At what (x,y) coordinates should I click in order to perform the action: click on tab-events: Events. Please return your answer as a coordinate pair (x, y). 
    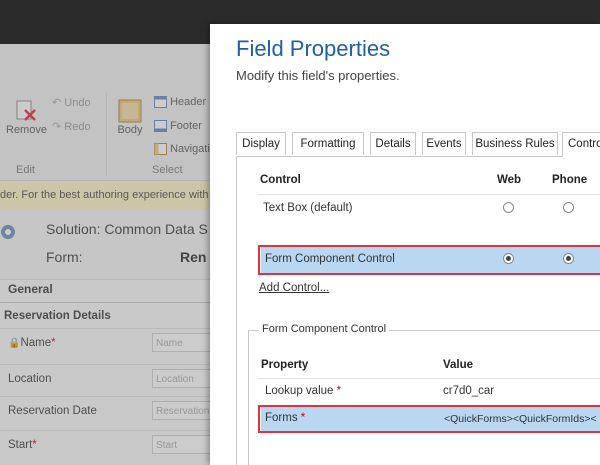
    Looking at the image, I should click on (444, 143).